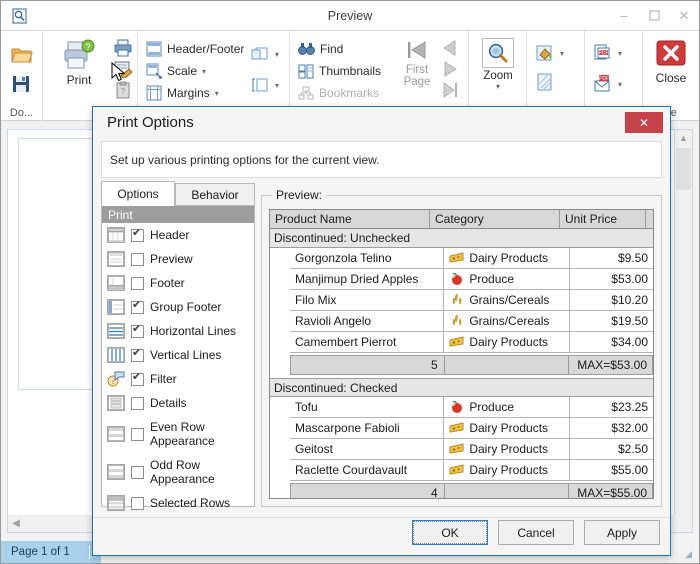 Image resolution: width=700 pixels, height=564 pixels. Describe the element at coordinates (137, 378) in the screenshot. I see `option-checkbox-filter` at that location.